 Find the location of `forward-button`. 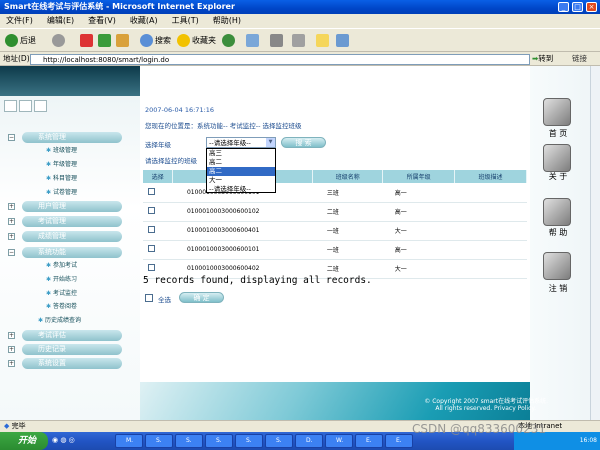

forward-button is located at coordinates (59, 41).